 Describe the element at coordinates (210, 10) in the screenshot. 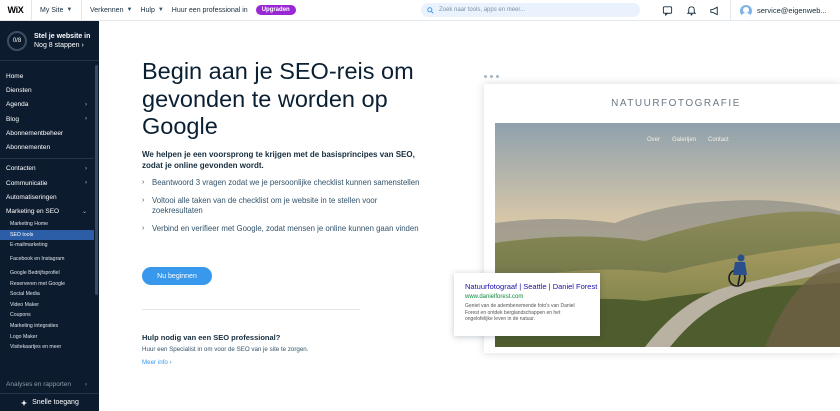

I see `nav-hire-professional: Huur een professional in` at that location.